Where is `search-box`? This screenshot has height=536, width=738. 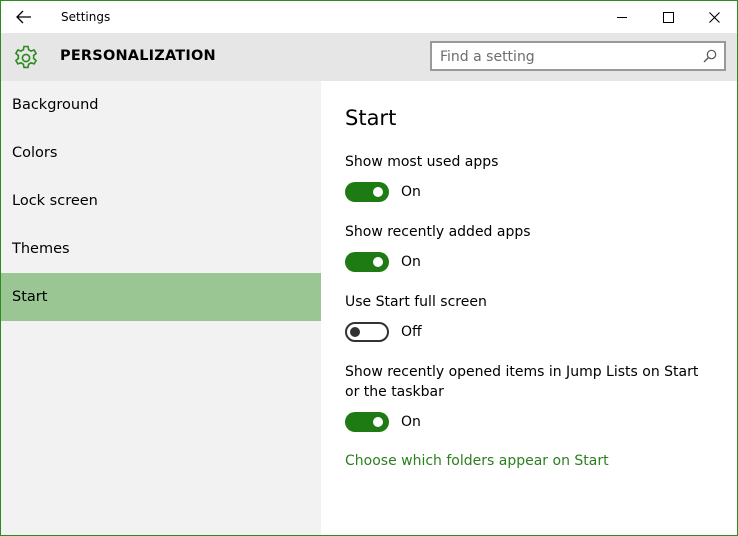
search-box is located at coordinates (578, 56).